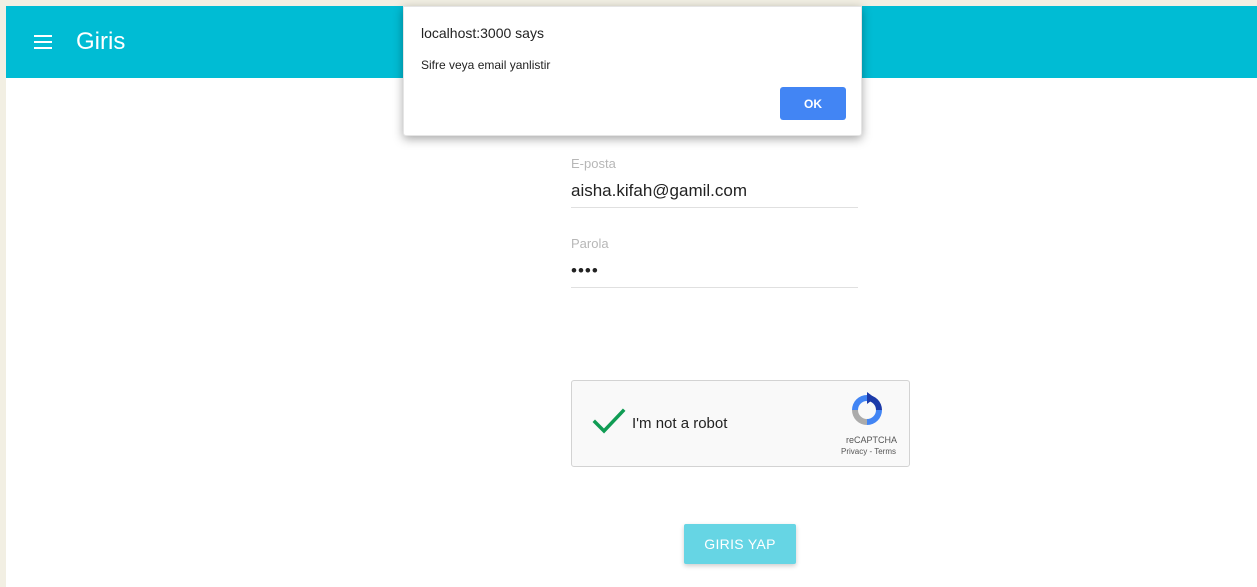  I want to click on password-label: Parola, so click(590, 243).